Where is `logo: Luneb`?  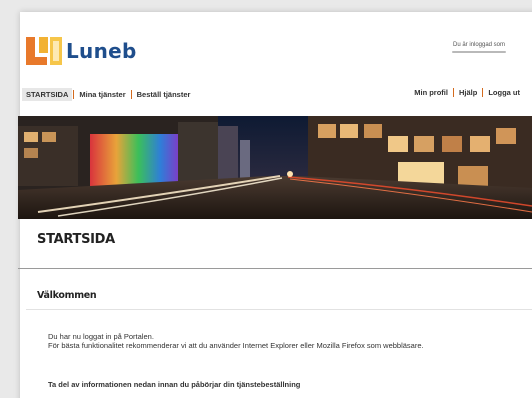
logo: Luneb is located at coordinates (81, 51).